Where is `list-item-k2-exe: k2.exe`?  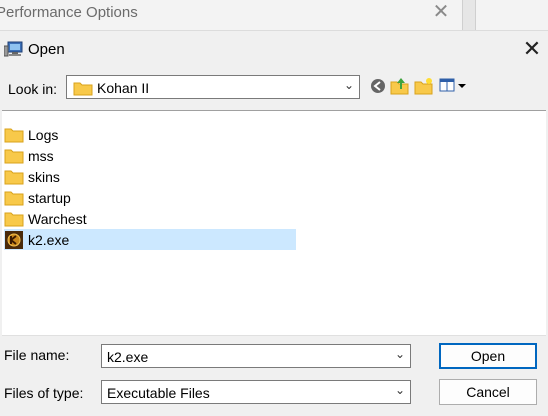
list-item-k2-exe: k2.exe is located at coordinates (150, 239).